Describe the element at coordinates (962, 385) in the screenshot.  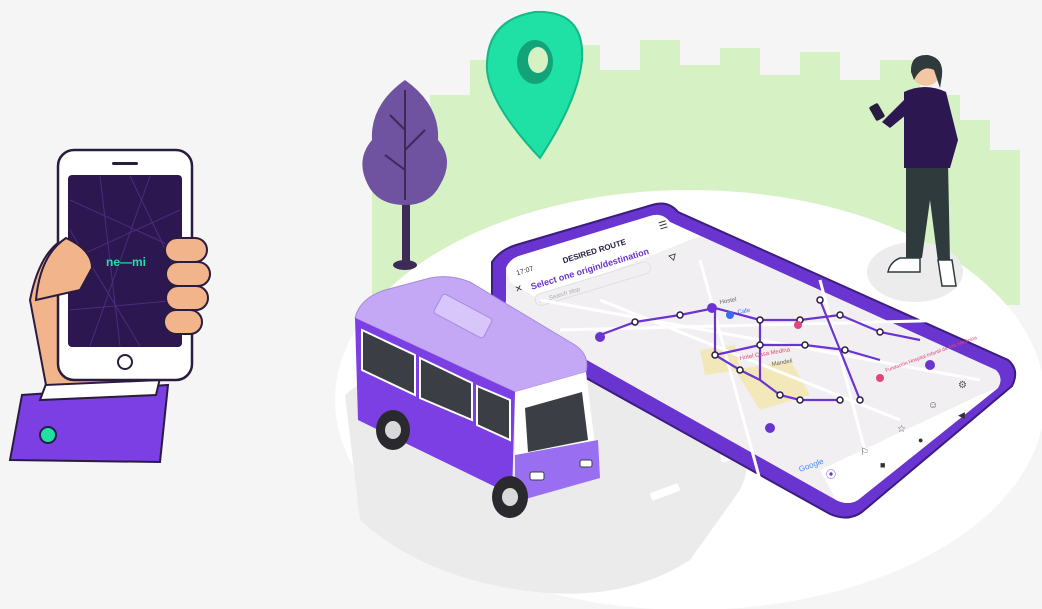
I see `settings-icon: ⚙` at that location.